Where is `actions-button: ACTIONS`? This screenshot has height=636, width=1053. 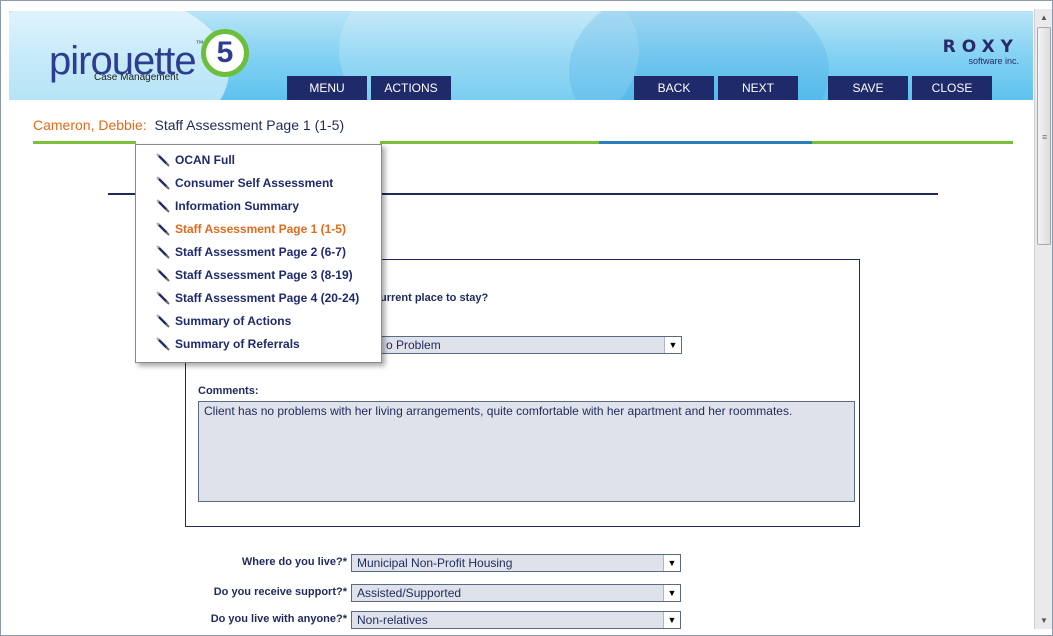
actions-button: ACTIONS is located at coordinates (411, 88).